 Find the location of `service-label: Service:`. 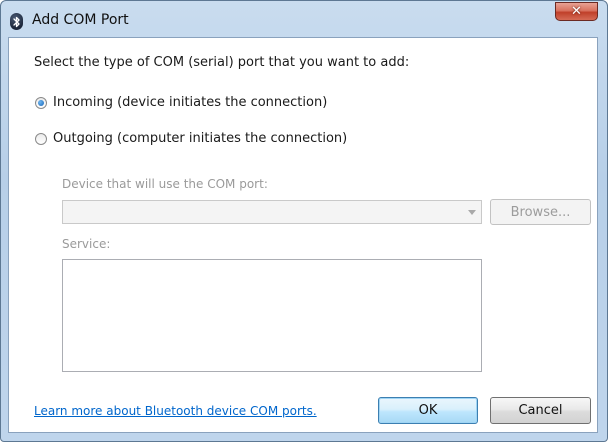

service-label: Service: is located at coordinates (86, 244).